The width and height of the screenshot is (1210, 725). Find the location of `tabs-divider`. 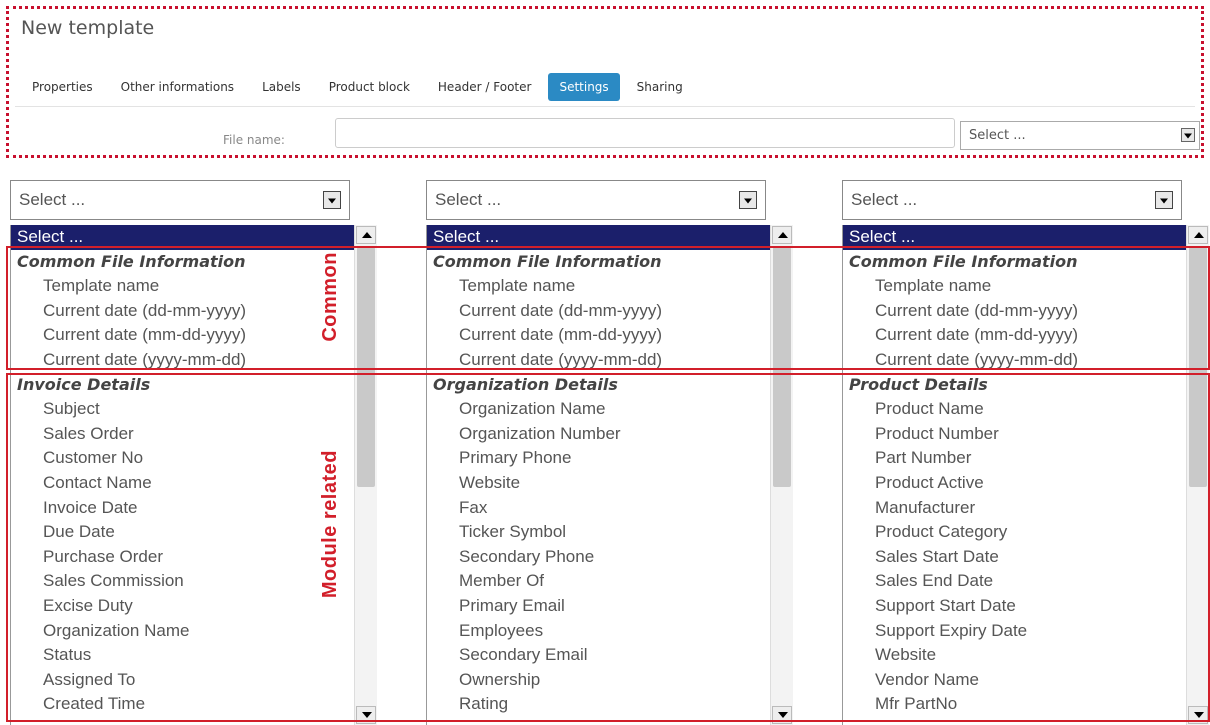

tabs-divider is located at coordinates (605, 106).